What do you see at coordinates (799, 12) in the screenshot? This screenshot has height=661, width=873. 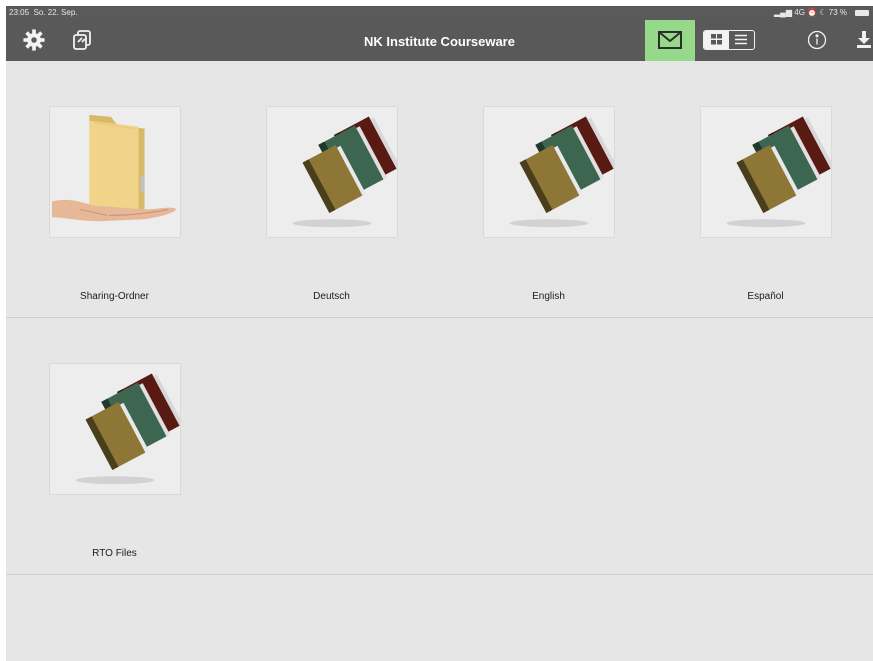 I see `network-label: 4G` at bounding box center [799, 12].